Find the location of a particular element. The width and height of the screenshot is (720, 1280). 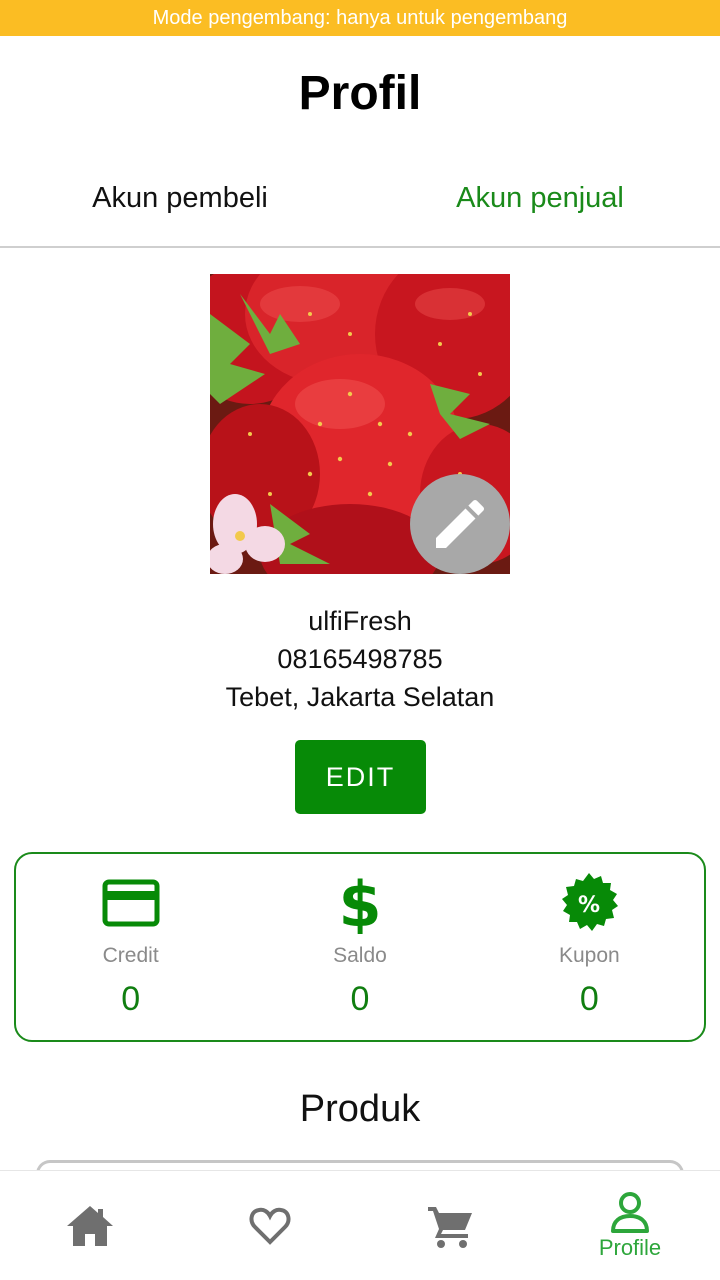

wallet-kupon: % Kupon 0 is located at coordinates (589, 947).